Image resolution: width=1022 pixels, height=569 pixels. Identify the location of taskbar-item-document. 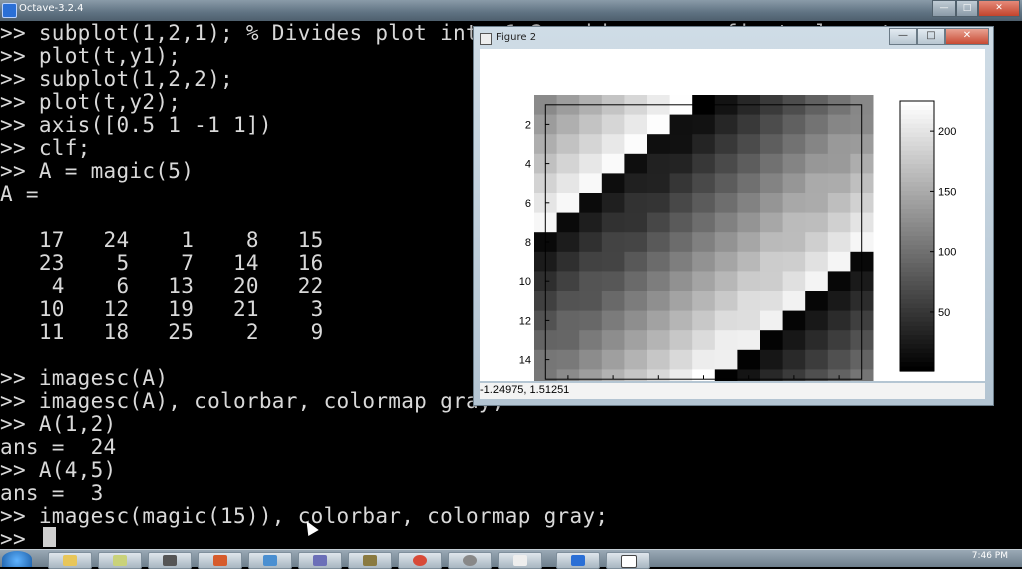
(520, 560).